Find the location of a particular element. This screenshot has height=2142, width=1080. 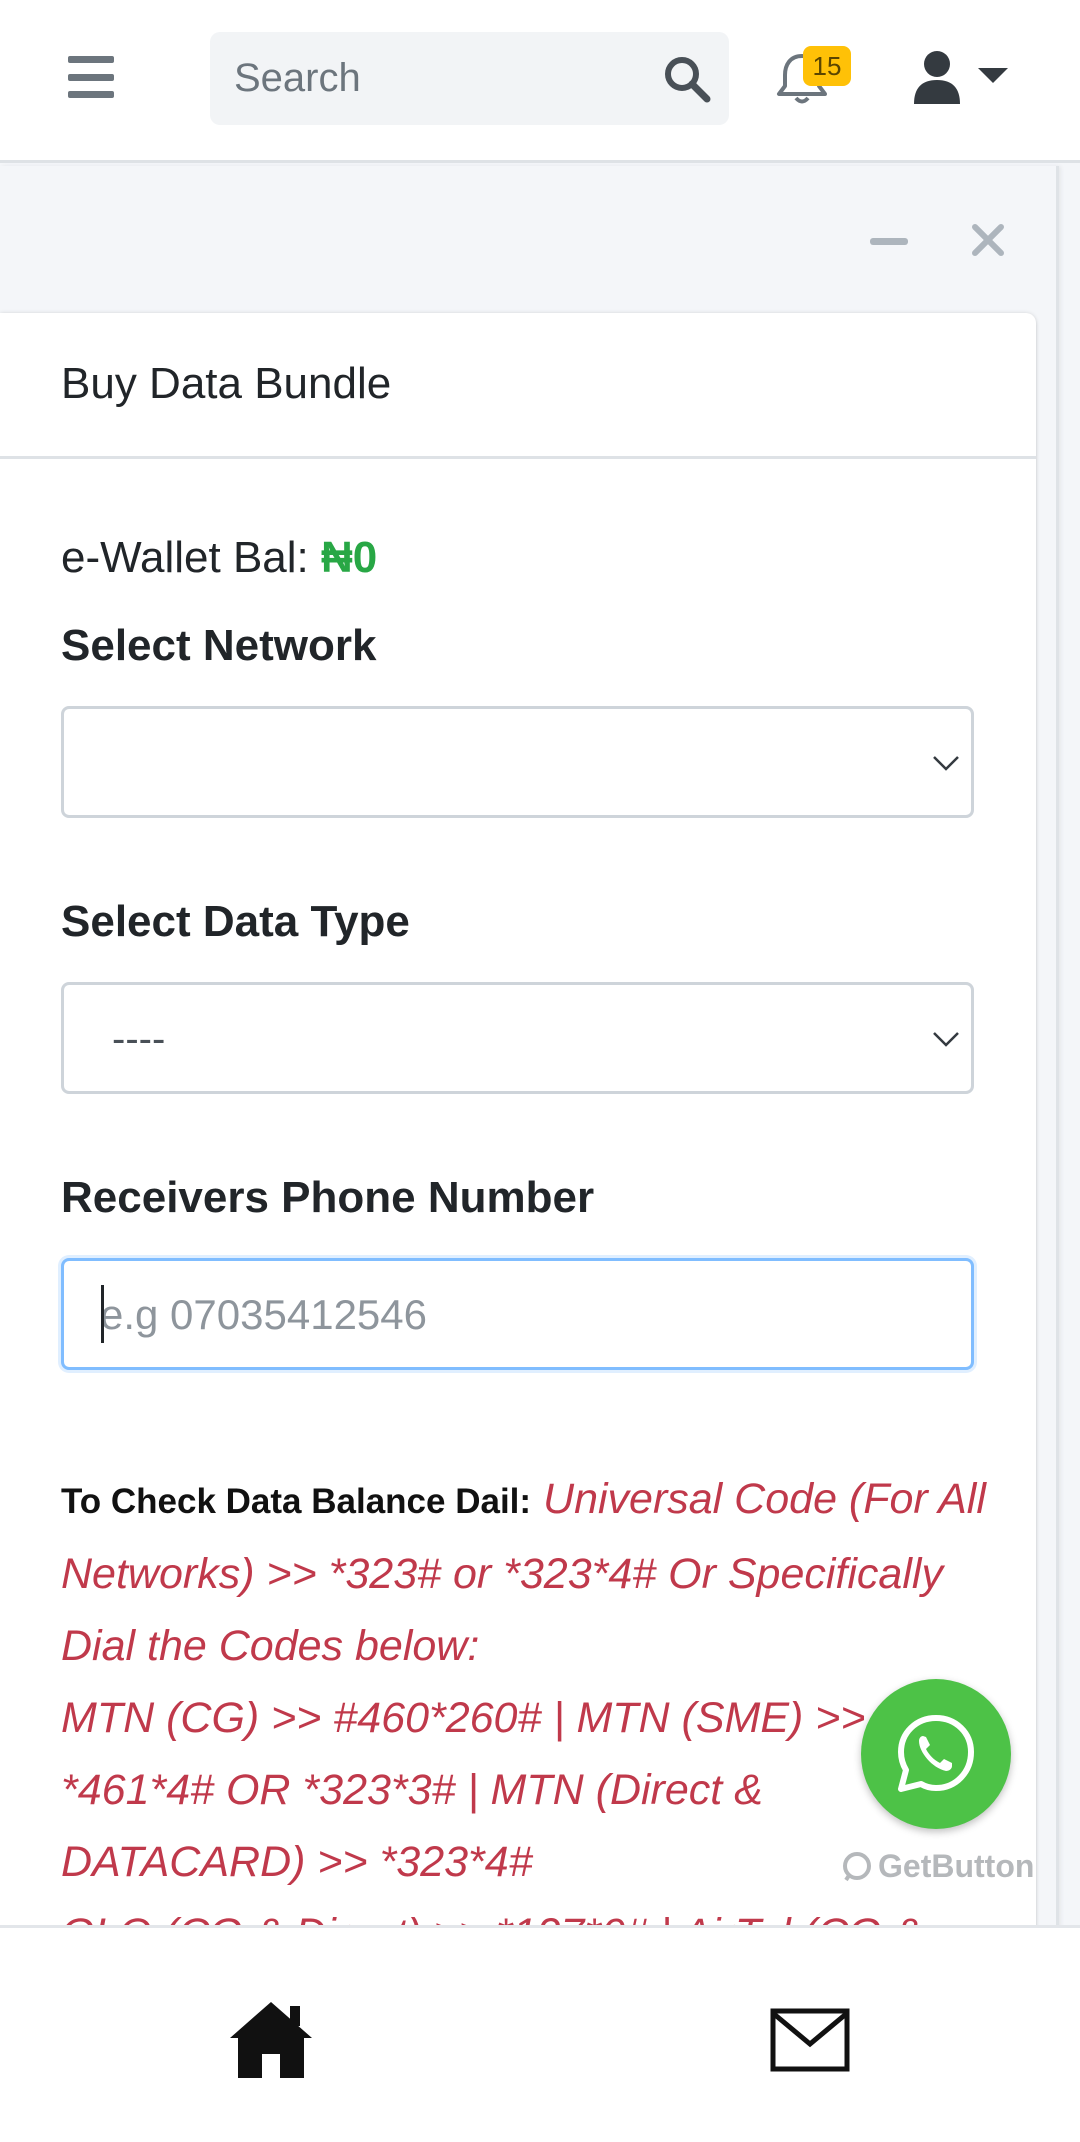

caret-down-icon is located at coordinates (993, 75).